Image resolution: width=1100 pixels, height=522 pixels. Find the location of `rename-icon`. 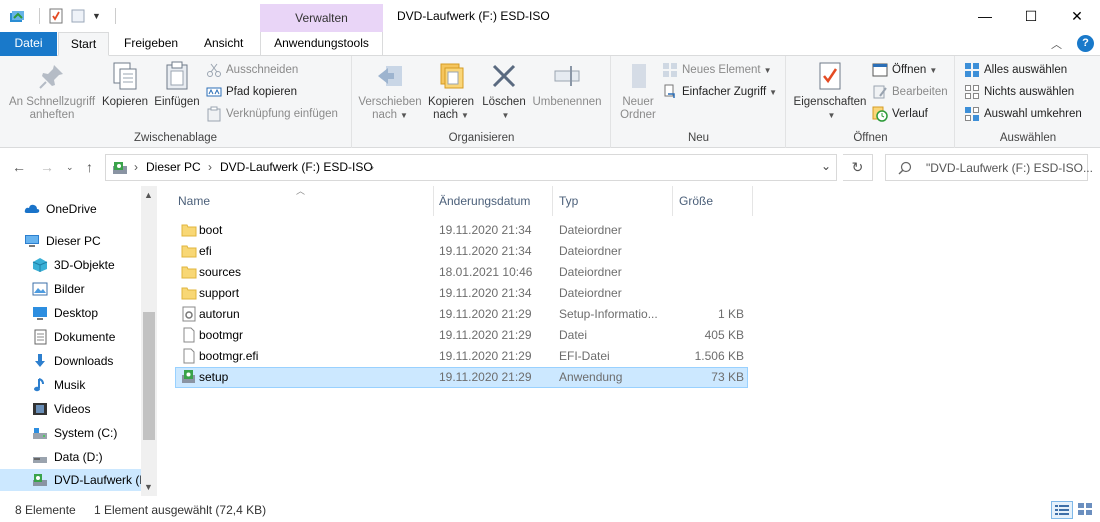

rename-icon is located at coordinates (567, 76).